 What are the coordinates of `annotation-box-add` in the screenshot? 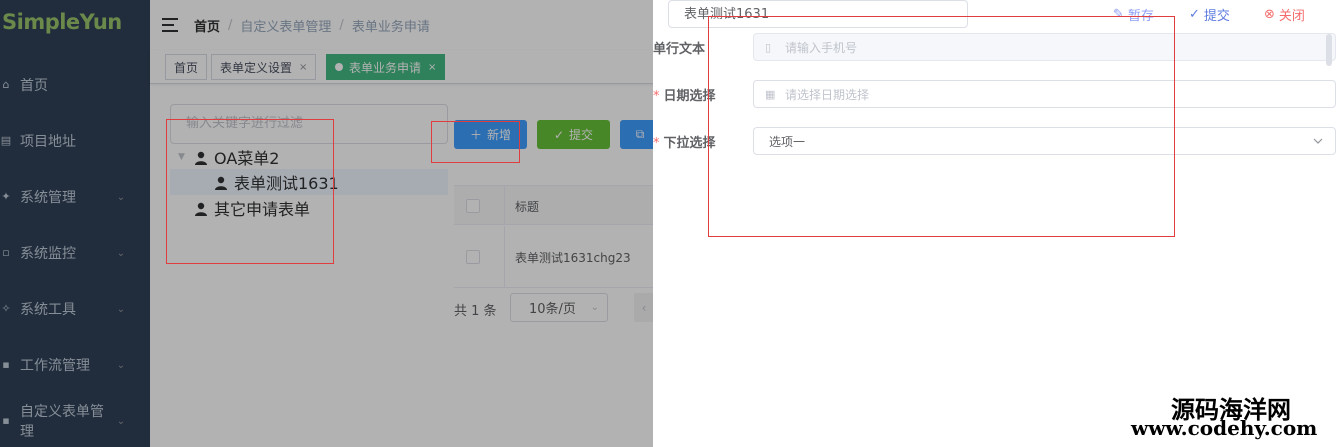 It's located at (475, 142).